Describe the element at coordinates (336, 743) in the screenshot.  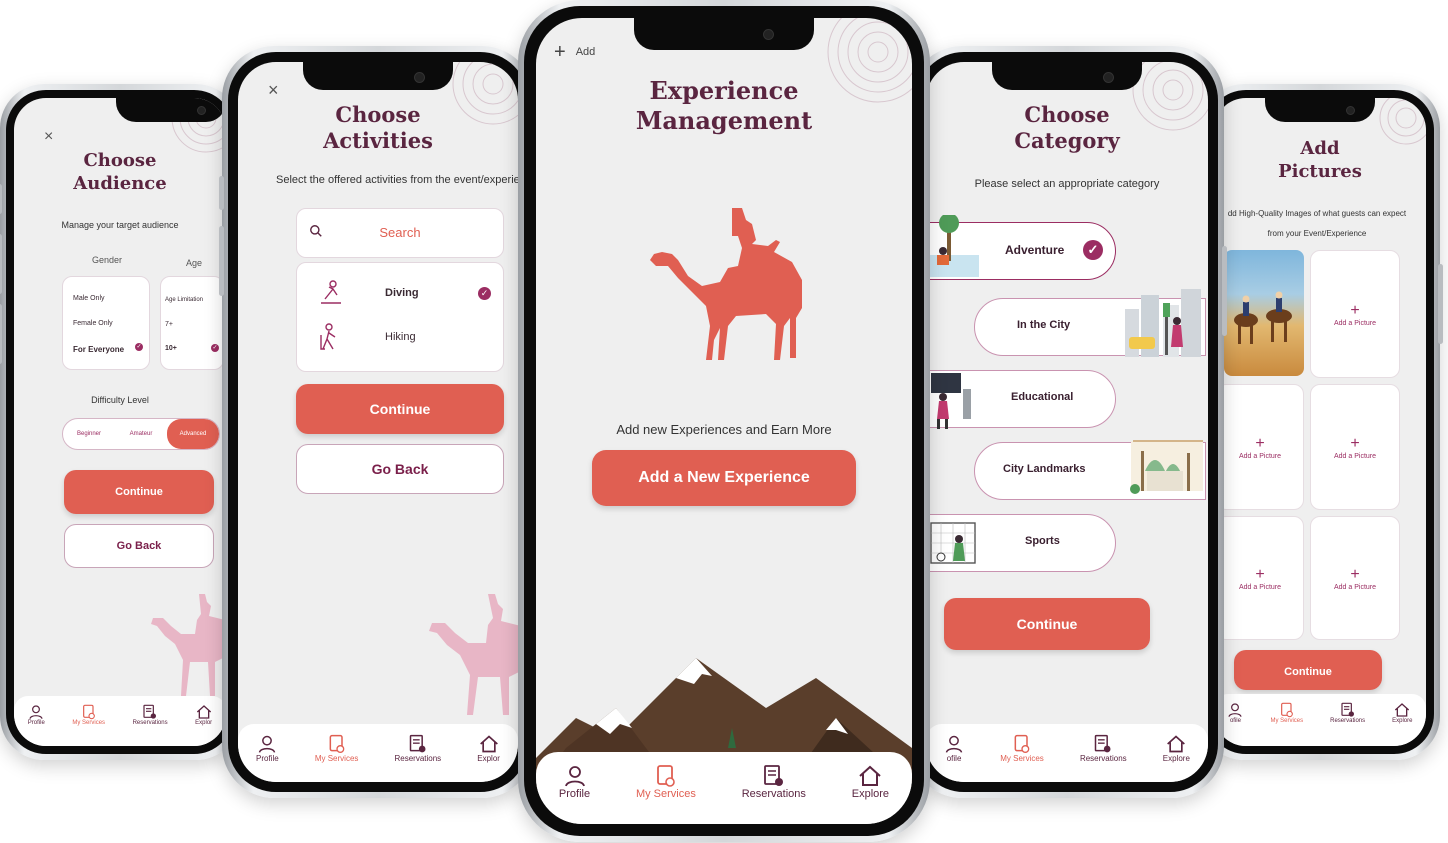
I see `services-icon` at that location.